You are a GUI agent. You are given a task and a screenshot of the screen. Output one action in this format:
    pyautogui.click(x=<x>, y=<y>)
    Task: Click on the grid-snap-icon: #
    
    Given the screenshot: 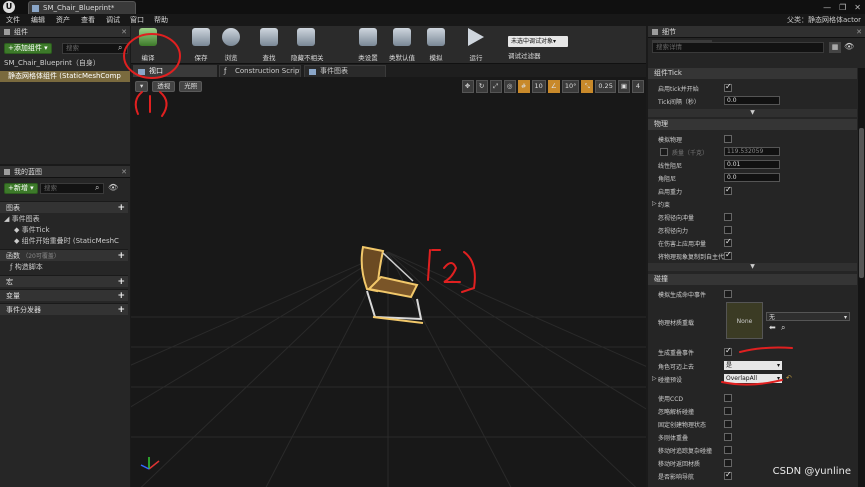 What is the action you would take?
    pyautogui.click(x=523, y=86)
    